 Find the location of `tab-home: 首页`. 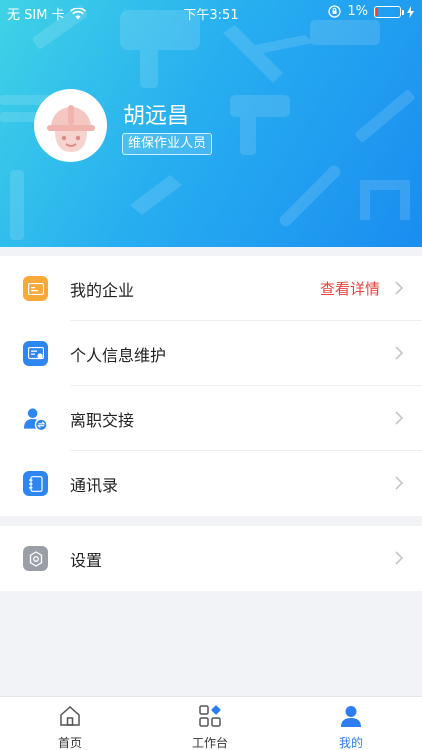

tab-home: 首页 is located at coordinates (70, 723).